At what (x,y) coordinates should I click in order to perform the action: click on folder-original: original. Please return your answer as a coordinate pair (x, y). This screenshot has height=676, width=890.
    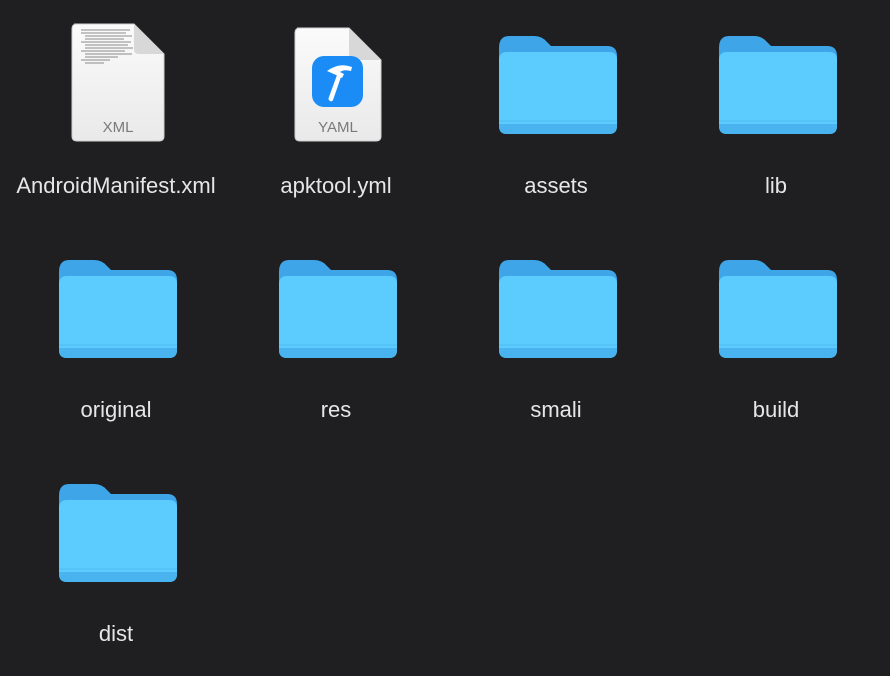
    Looking at the image, I should click on (116, 342).